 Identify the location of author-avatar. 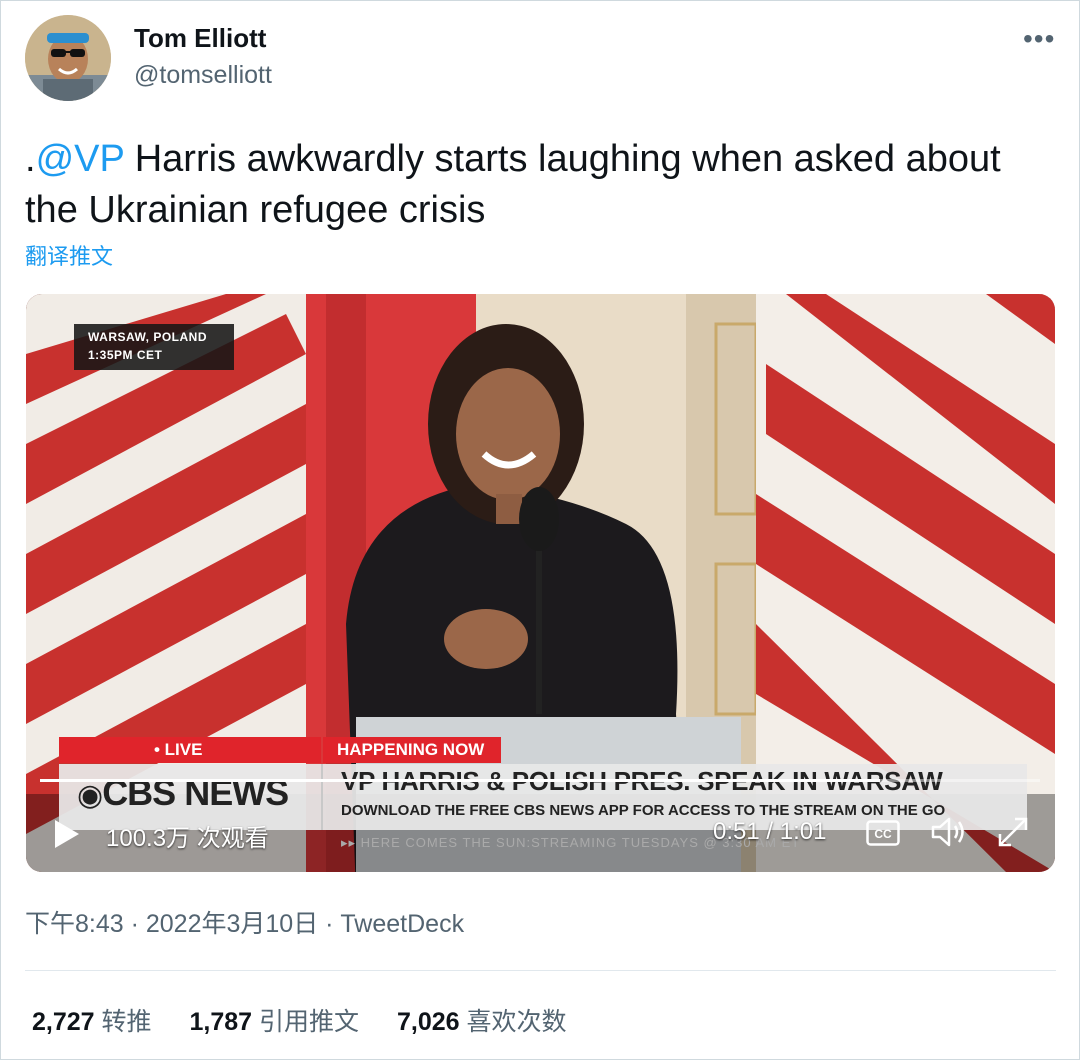
(68, 58).